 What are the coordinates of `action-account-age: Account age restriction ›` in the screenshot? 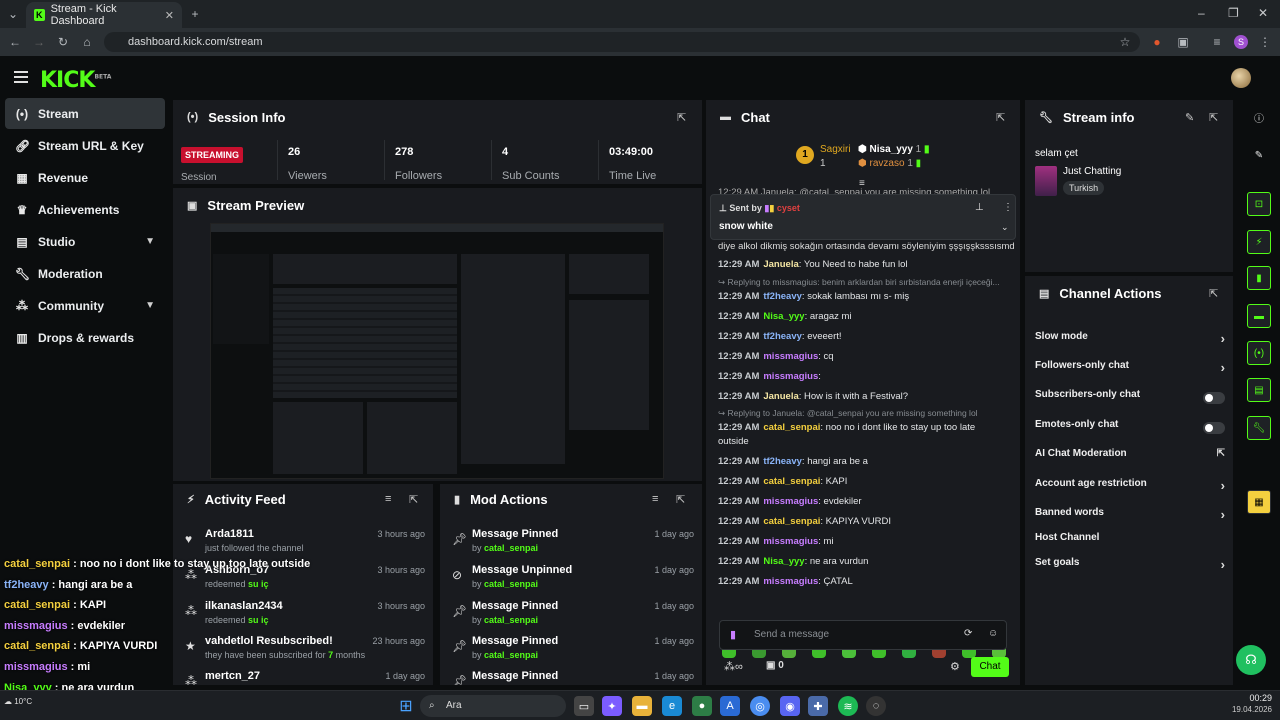 It's located at (1130, 488).